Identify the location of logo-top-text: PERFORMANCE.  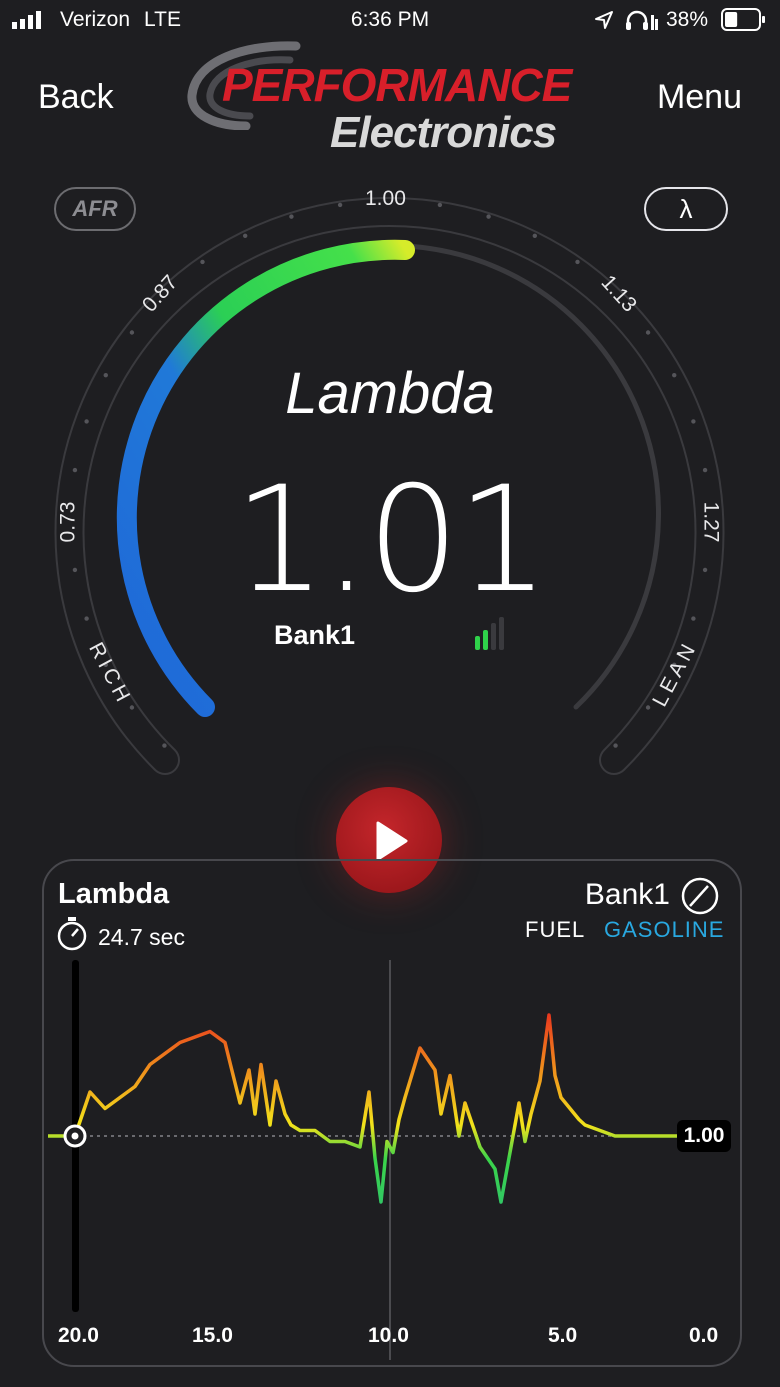
(397, 85).